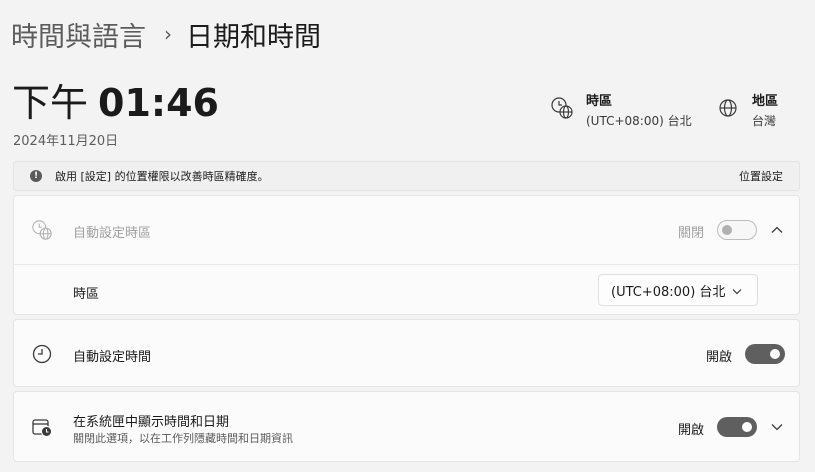 This screenshot has width=815, height=472. Describe the element at coordinates (406, 353) in the screenshot. I see `auto-time-card: 自動設定時間 開啟` at that location.